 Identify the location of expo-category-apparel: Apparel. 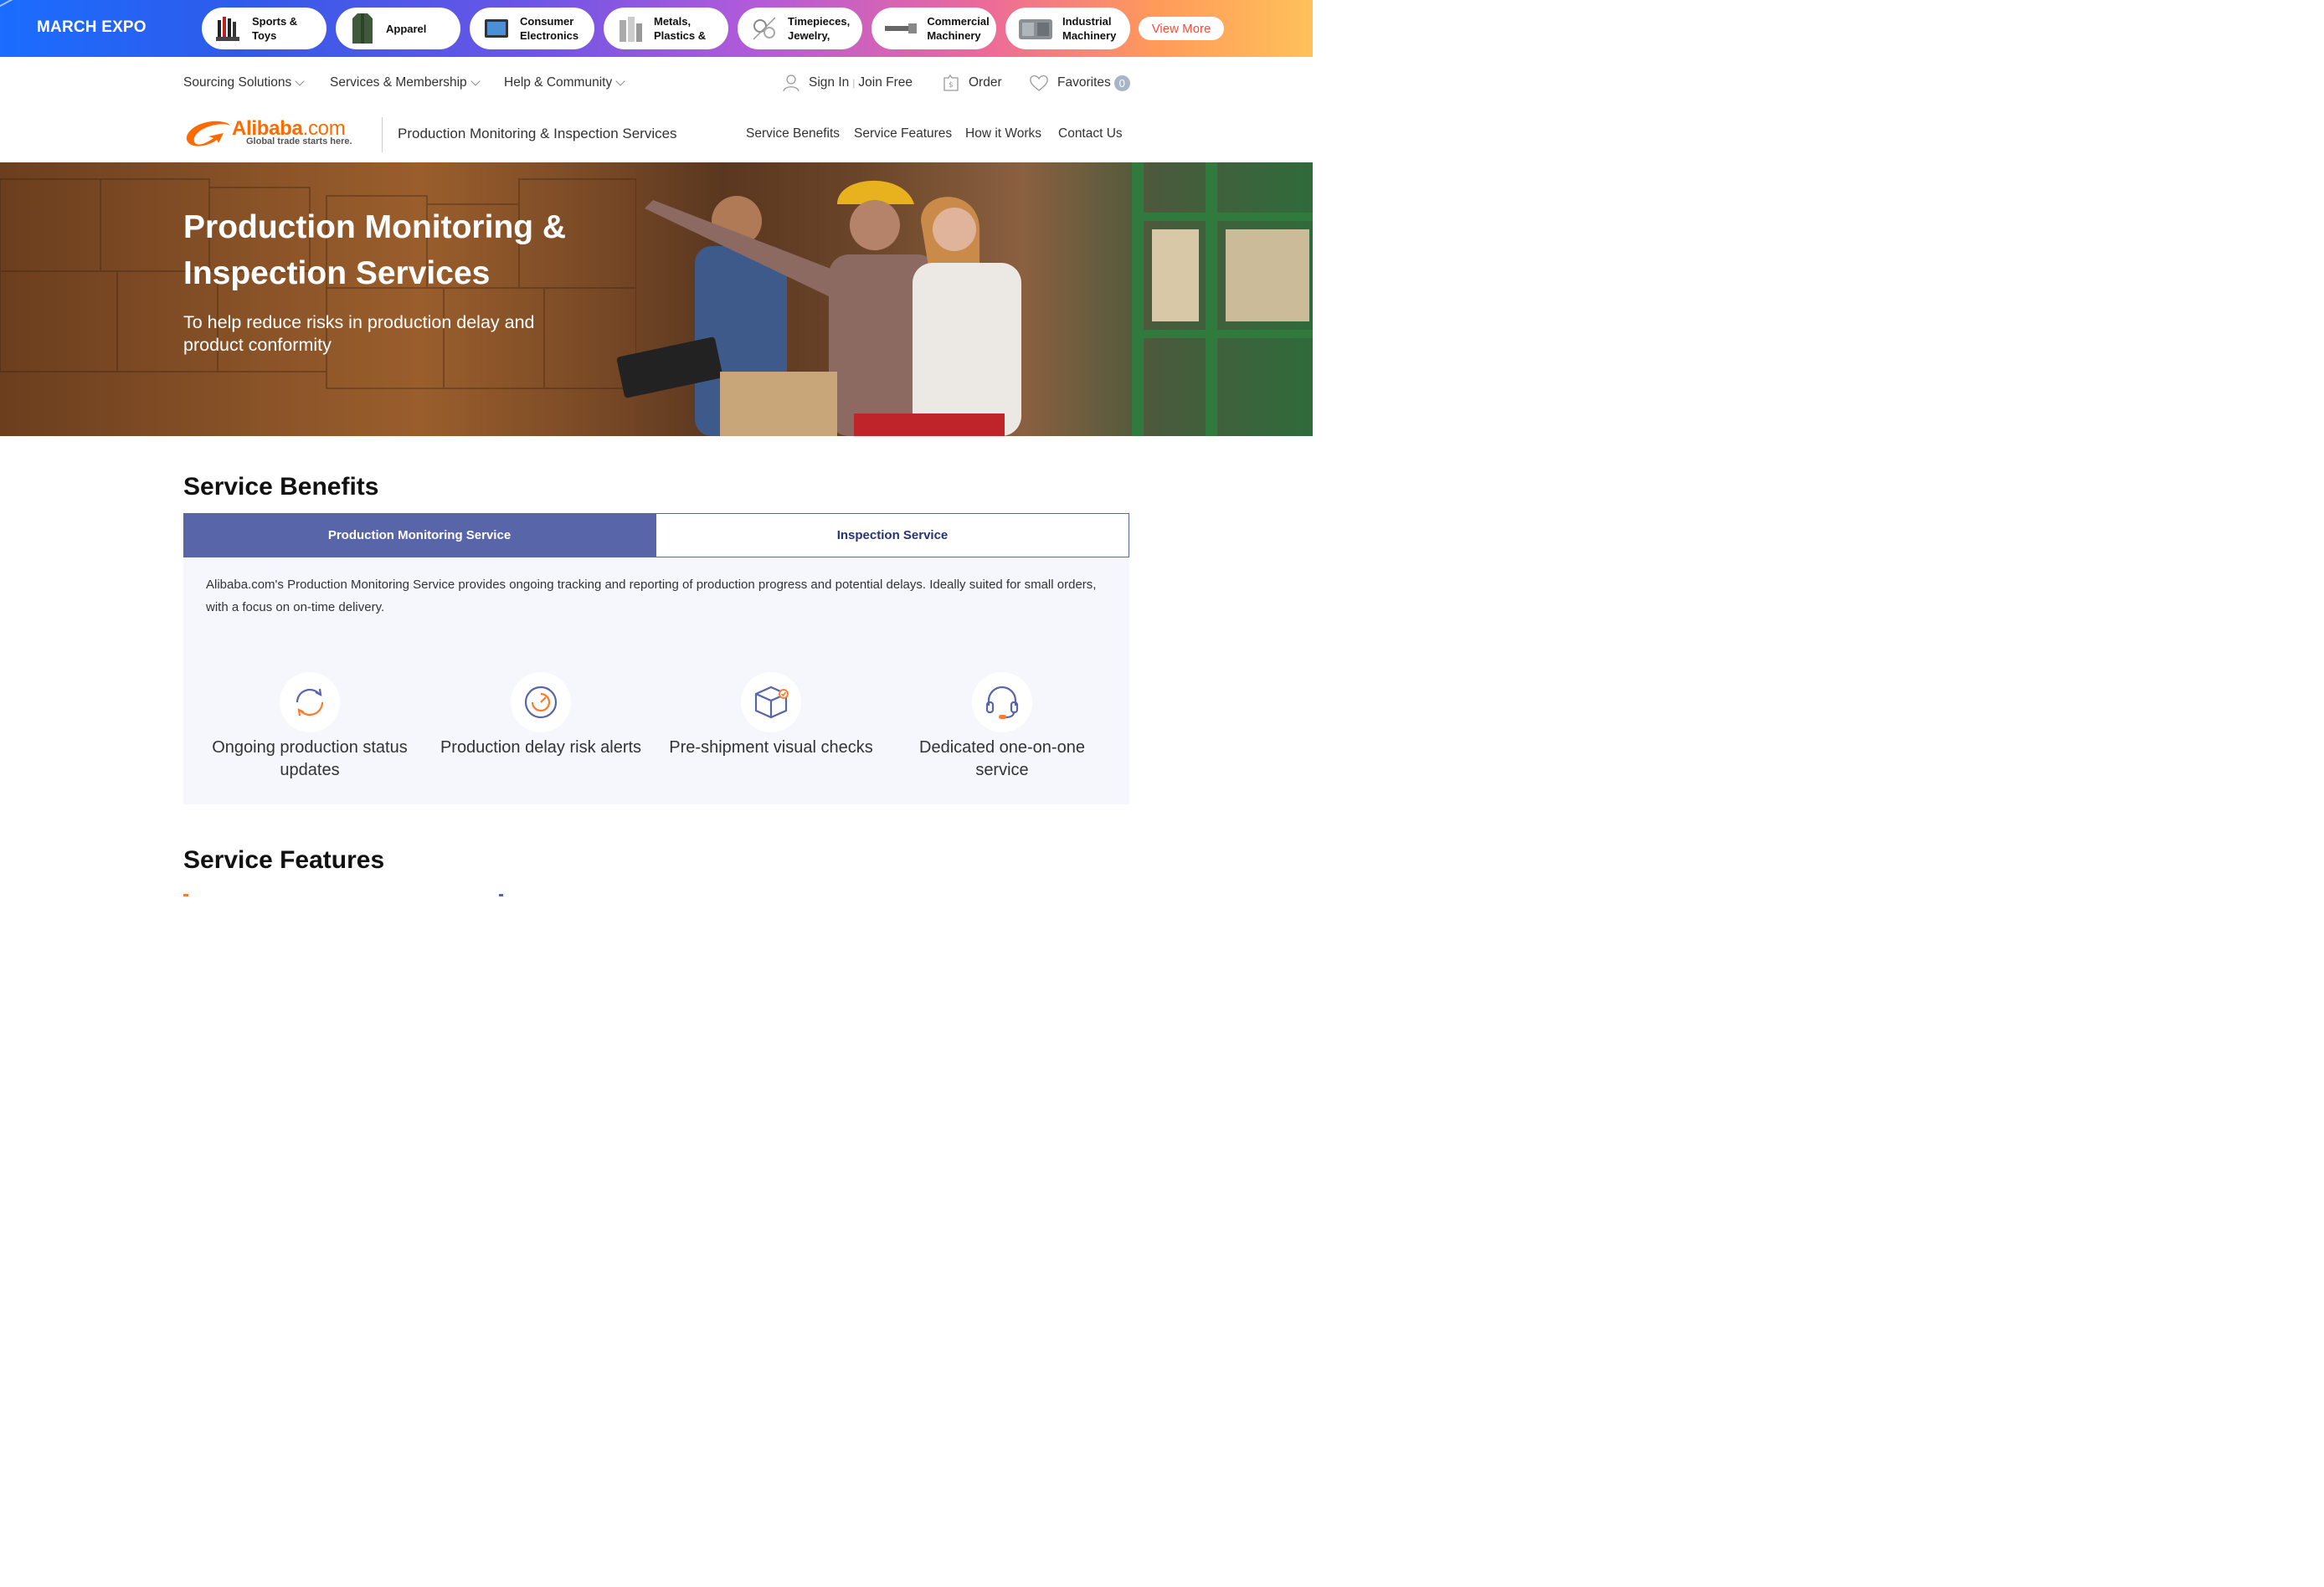
(398, 28).